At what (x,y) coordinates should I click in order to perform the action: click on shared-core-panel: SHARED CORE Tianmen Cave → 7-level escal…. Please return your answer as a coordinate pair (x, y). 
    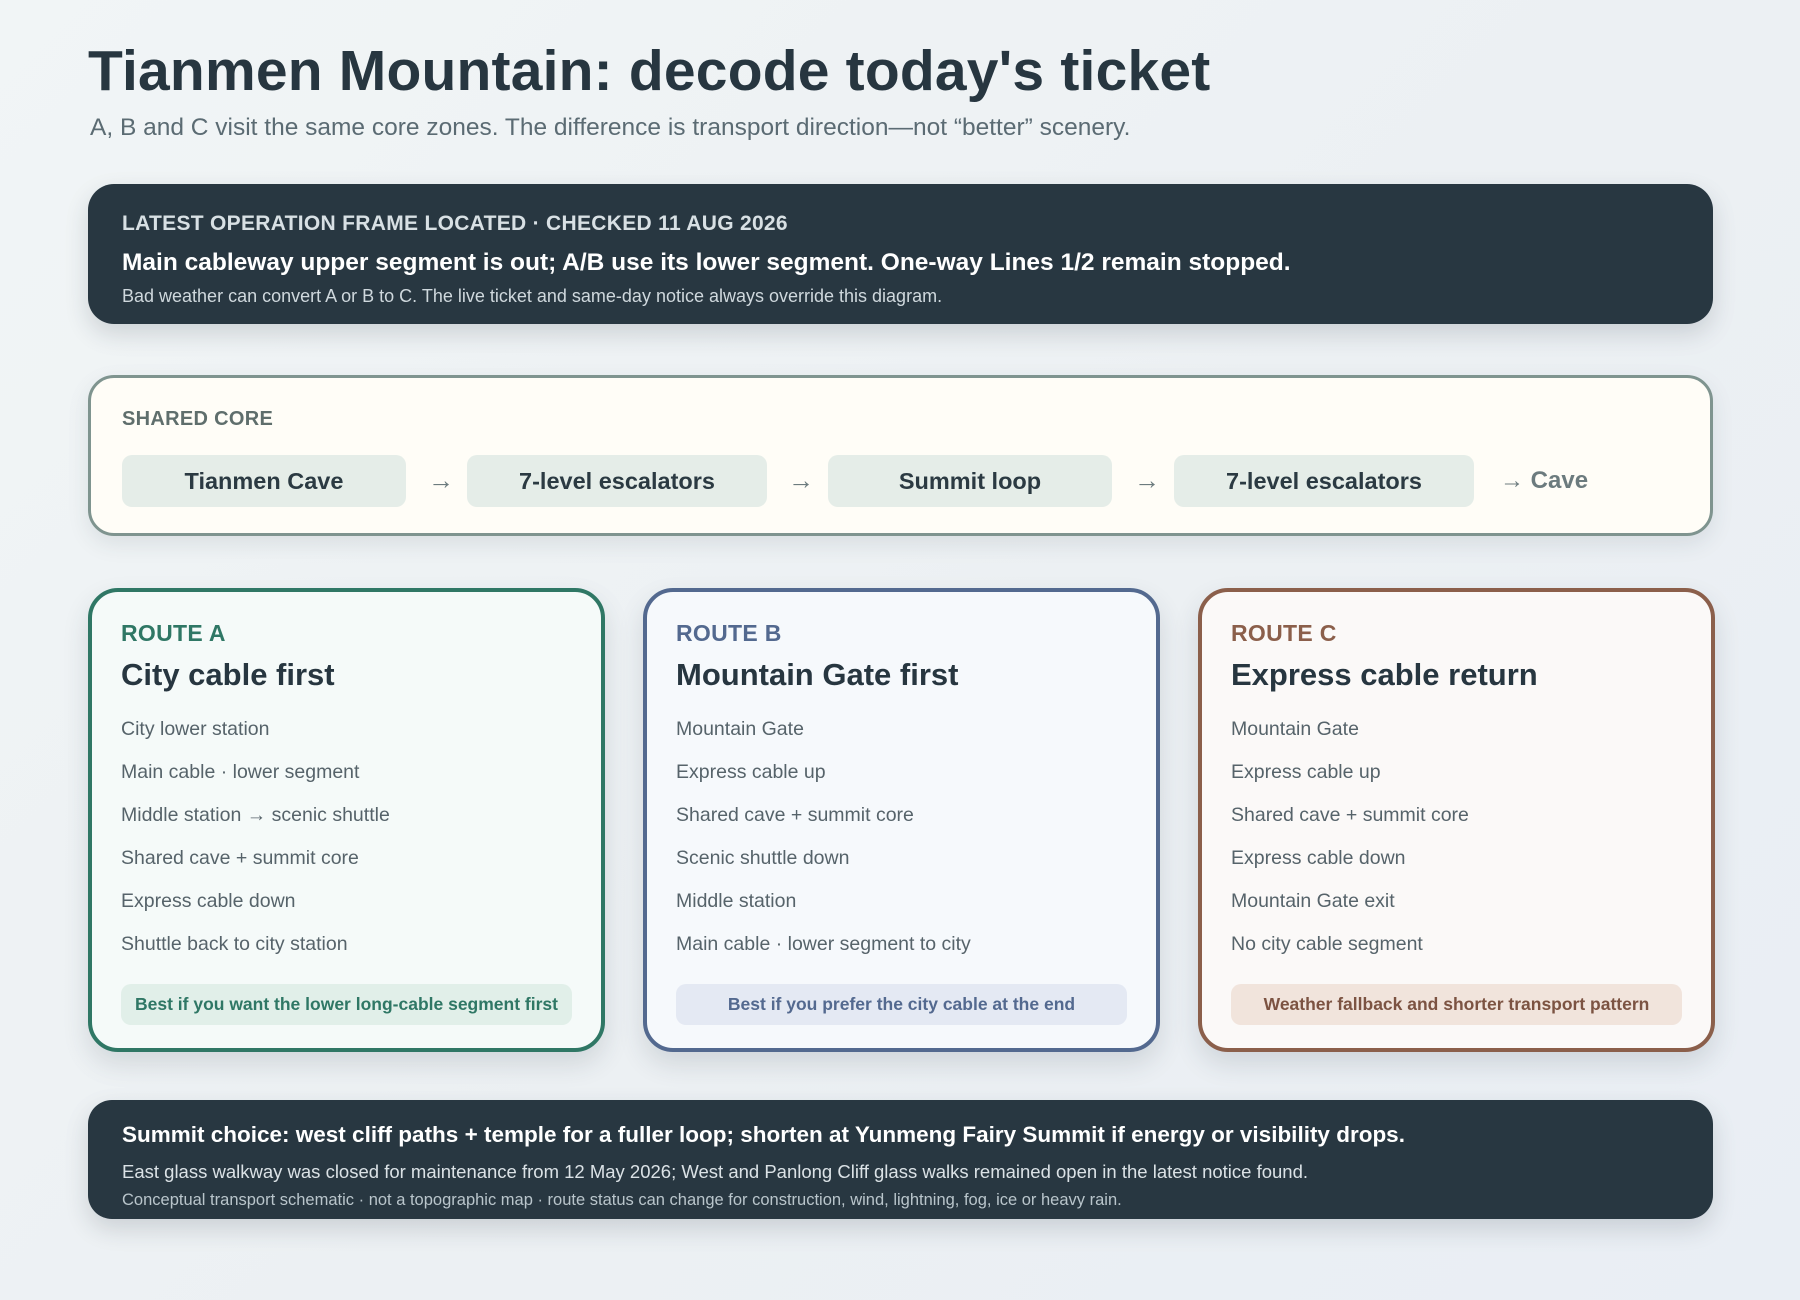
    Looking at the image, I should click on (900, 455).